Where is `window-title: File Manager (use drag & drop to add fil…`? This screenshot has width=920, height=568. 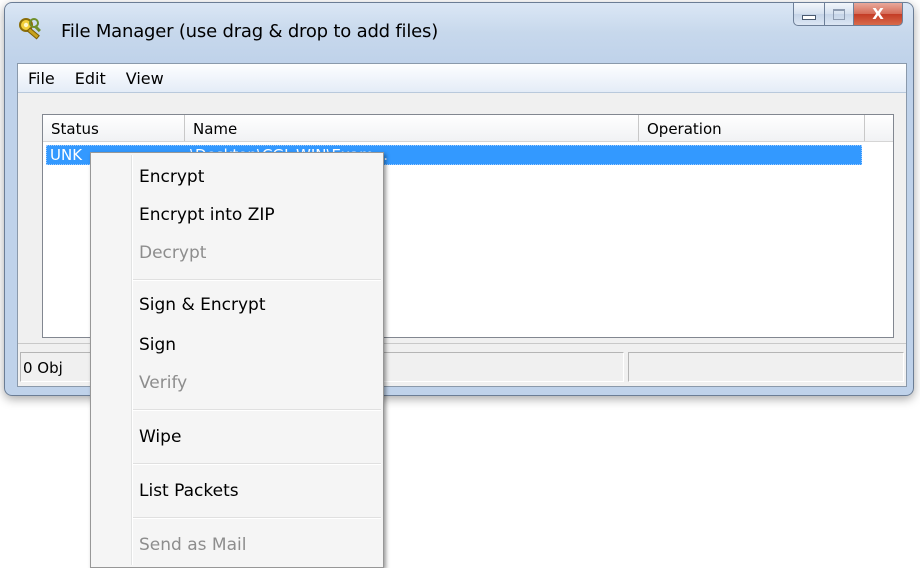 window-title: File Manager (use drag & drop to add fil… is located at coordinates (250, 31).